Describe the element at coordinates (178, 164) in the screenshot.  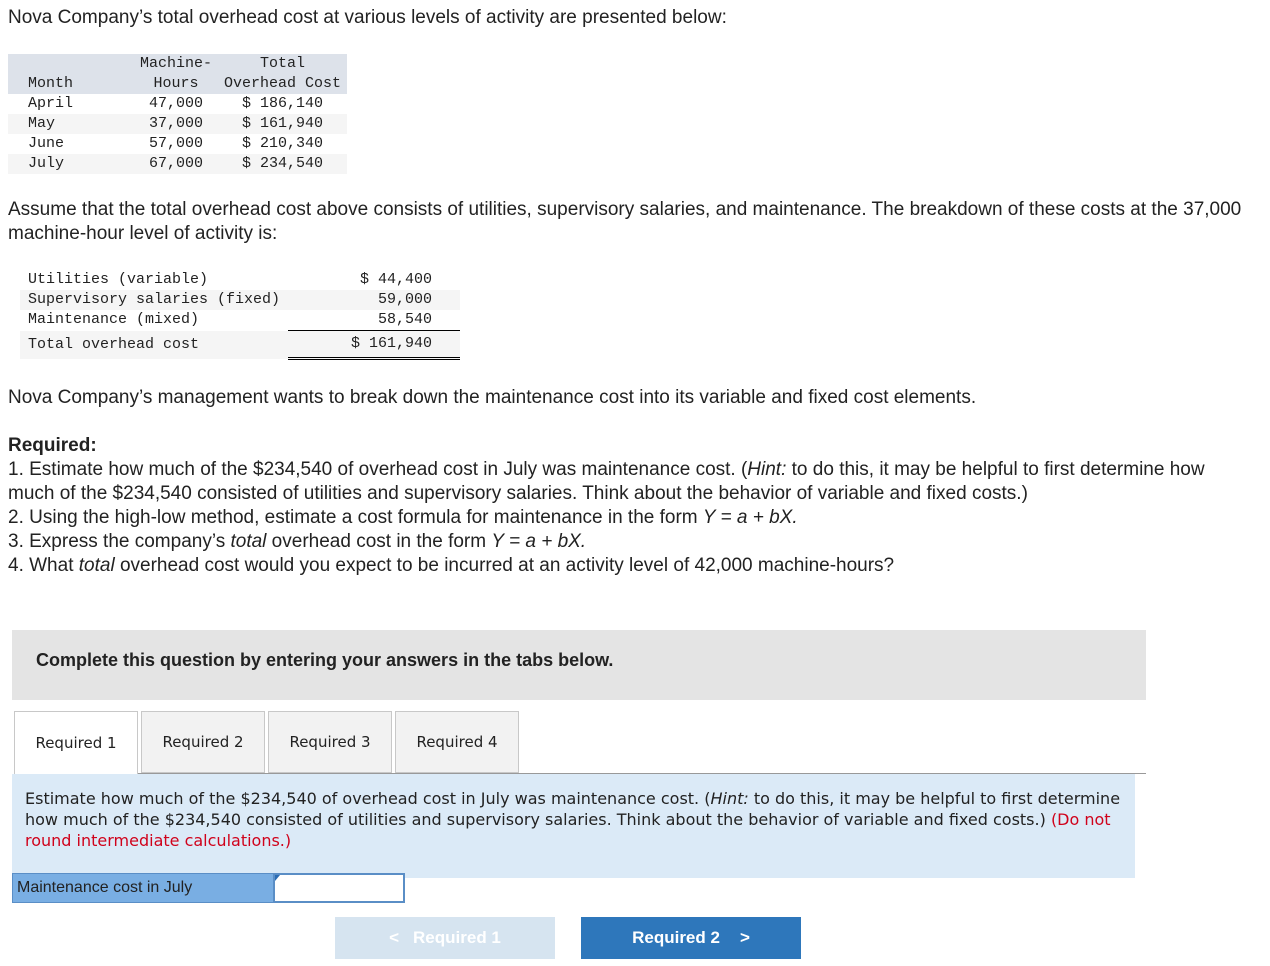
I see `table-row: July 67,000 $ 234,540` at that location.